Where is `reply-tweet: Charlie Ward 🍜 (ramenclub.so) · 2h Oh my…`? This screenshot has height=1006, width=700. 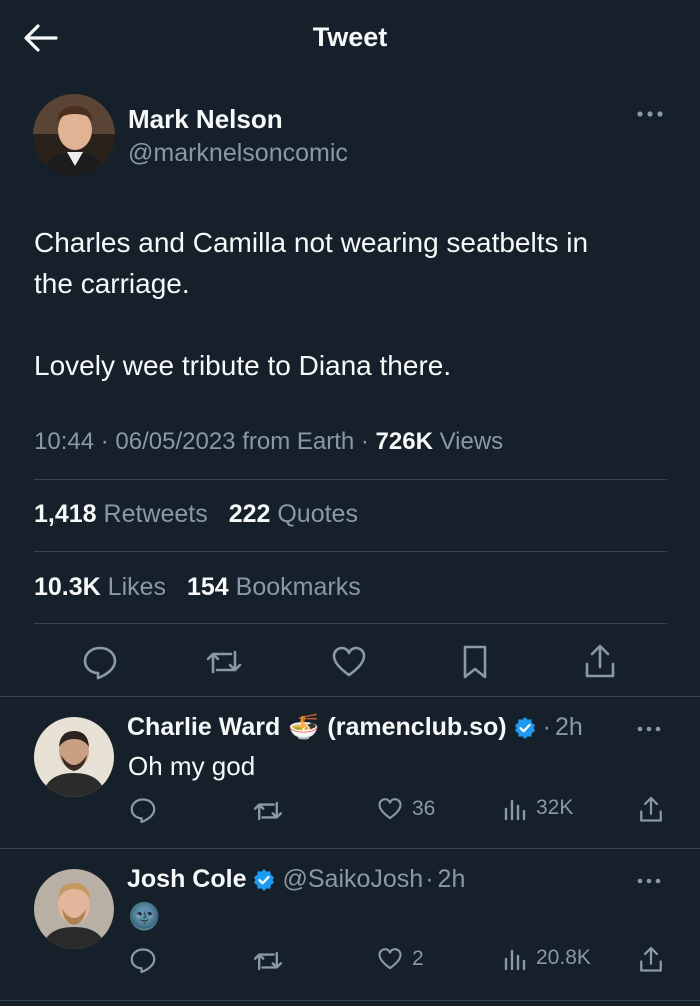
reply-tweet: Charlie Ward 🍜 (ramenclub.so) · 2h Oh my… is located at coordinates (350, 772).